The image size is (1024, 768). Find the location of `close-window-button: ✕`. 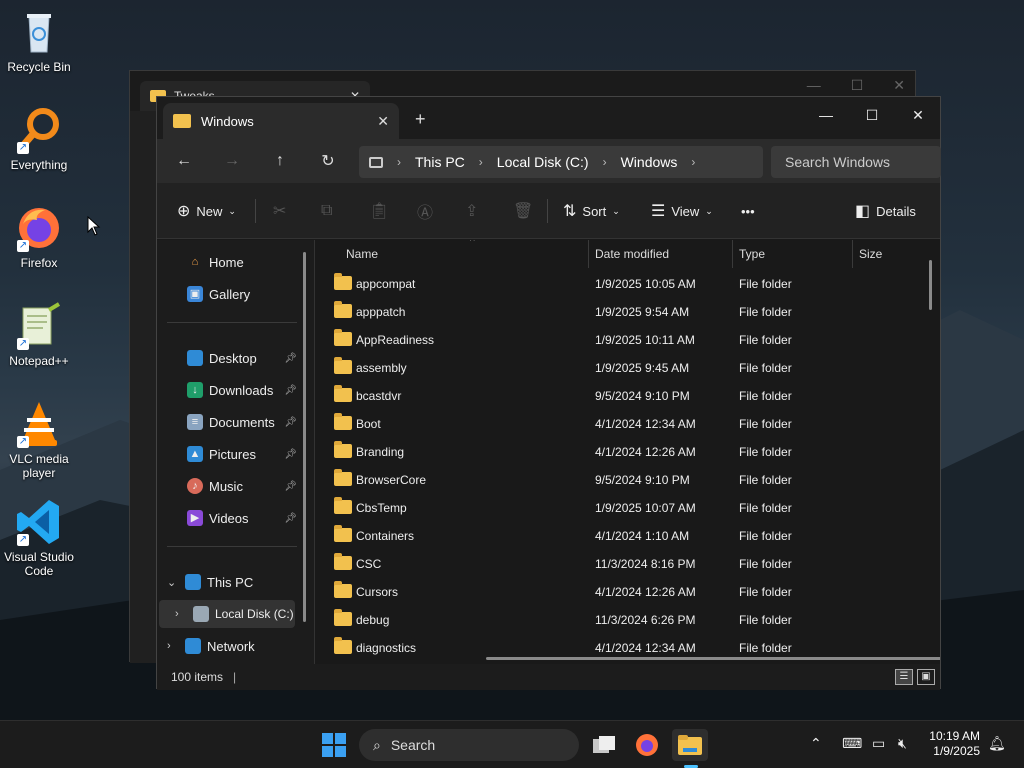

close-window-button: ✕ is located at coordinates (918, 115).